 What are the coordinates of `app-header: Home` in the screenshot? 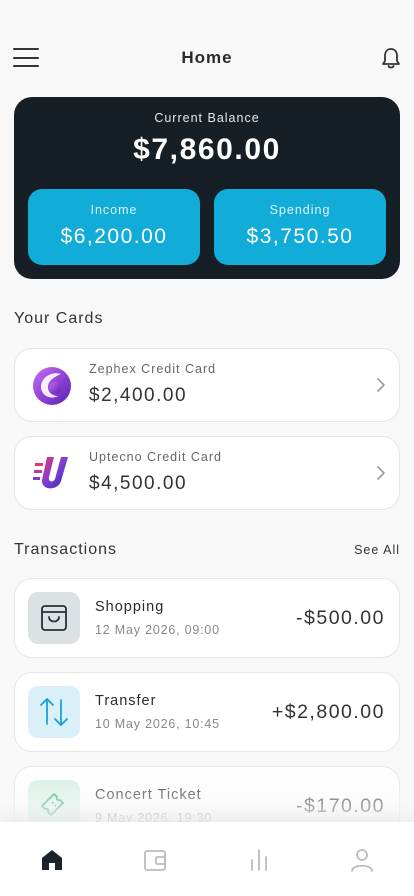 It's located at (207, 58).